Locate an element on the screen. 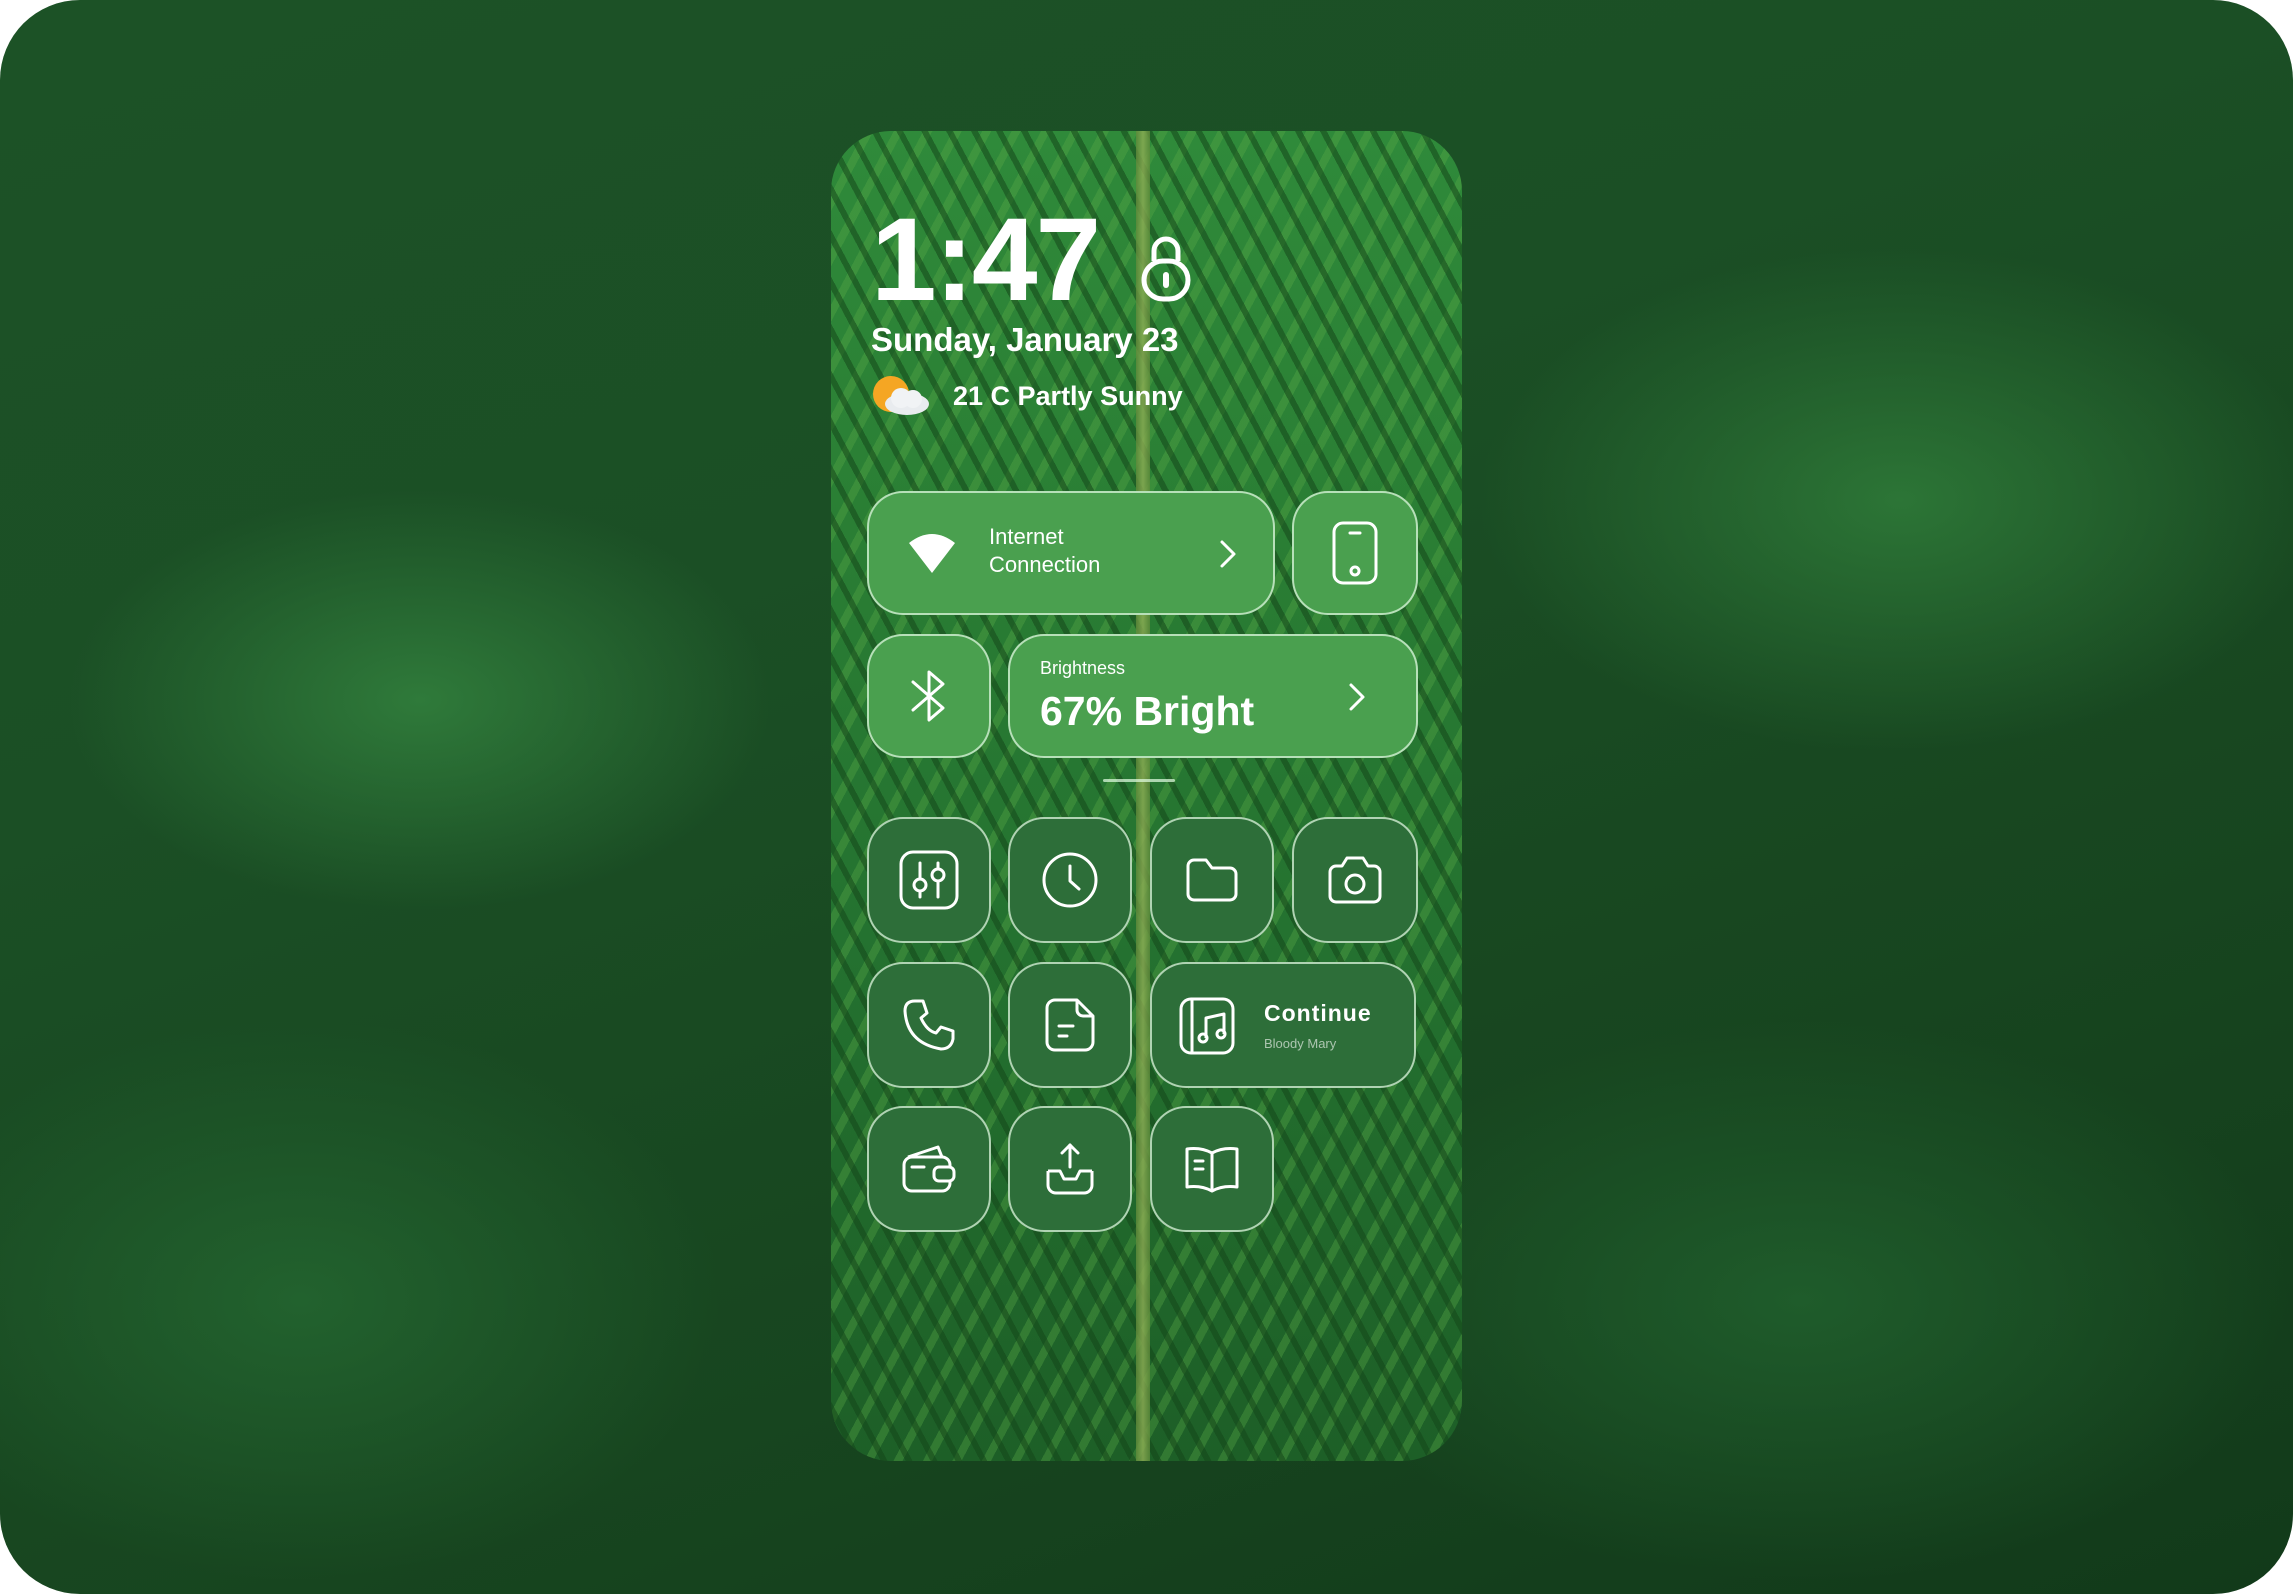 The width and height of the screenshot is (2293, 1594). bluetooth-icon is located at coordinates (928, 696).